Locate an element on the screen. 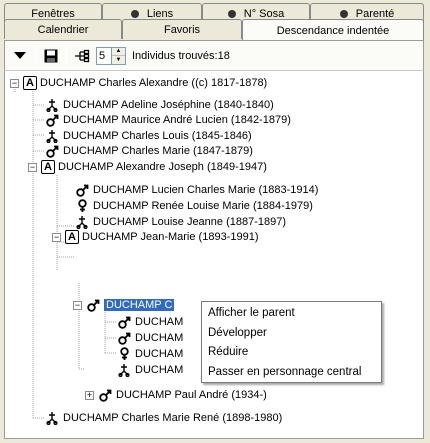 The width and height of the screenshot is (430, 443). stepper-down-icon: ▼ is located at coordinates (118, 59).